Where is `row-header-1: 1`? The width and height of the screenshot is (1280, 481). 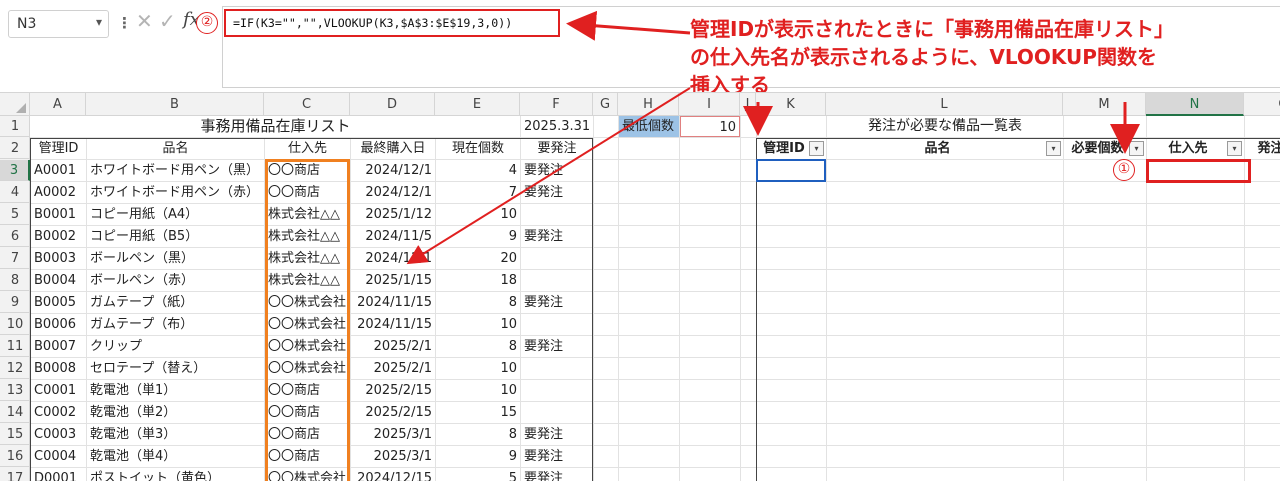
row-header-1: 1 is located at coordinates (15, 126).